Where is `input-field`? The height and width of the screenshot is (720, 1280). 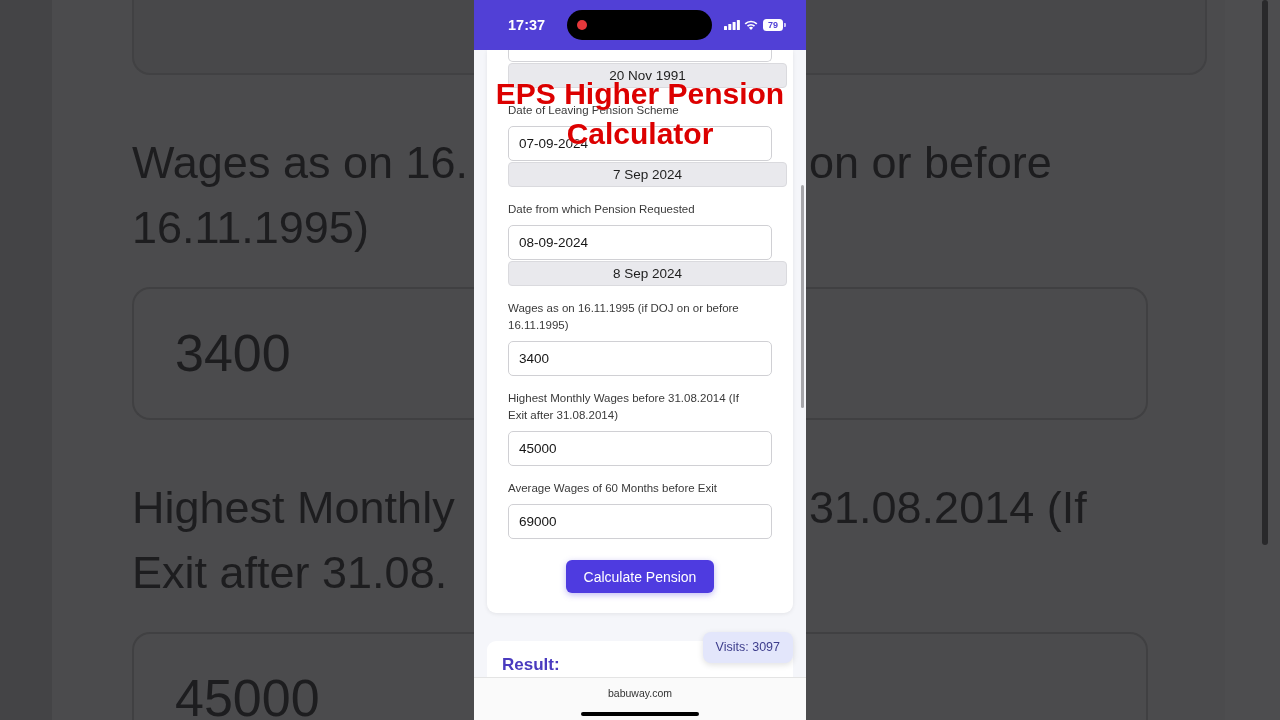
input-field is located at coordinates (640, 56).